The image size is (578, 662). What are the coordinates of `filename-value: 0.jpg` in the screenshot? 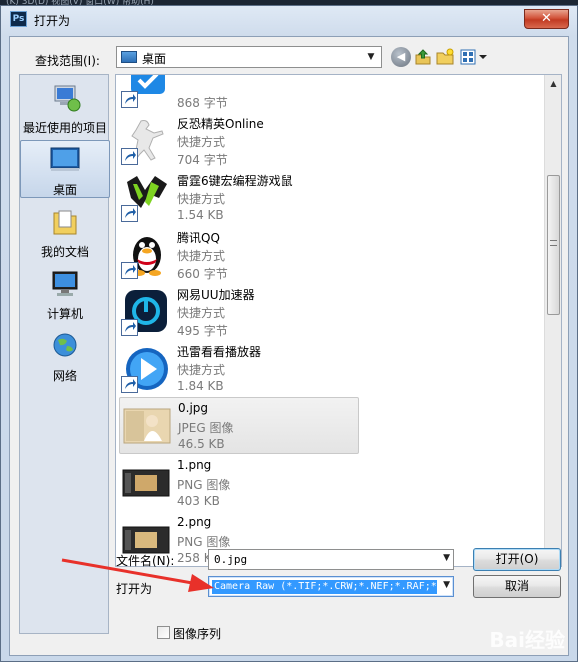 It's located at (231, 559).